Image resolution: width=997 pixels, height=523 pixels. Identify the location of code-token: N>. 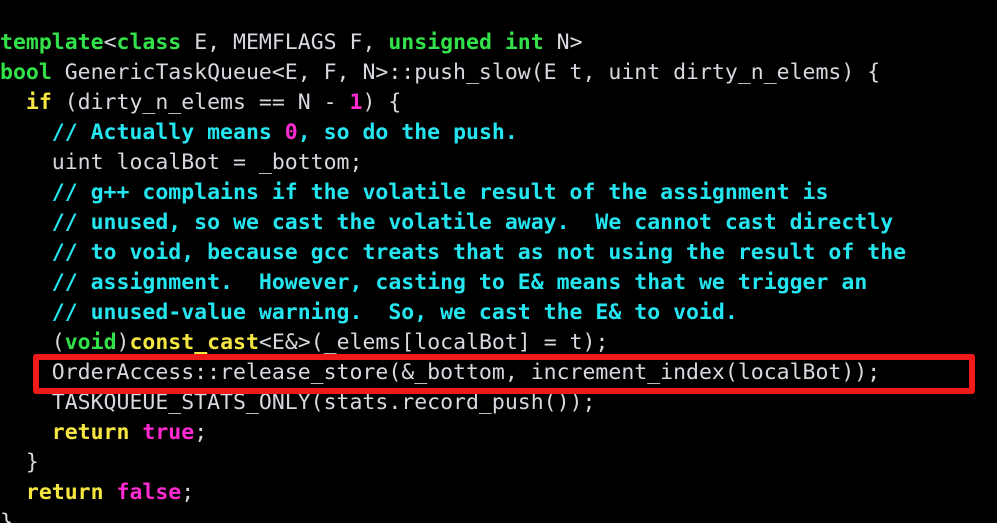
(563, 42).